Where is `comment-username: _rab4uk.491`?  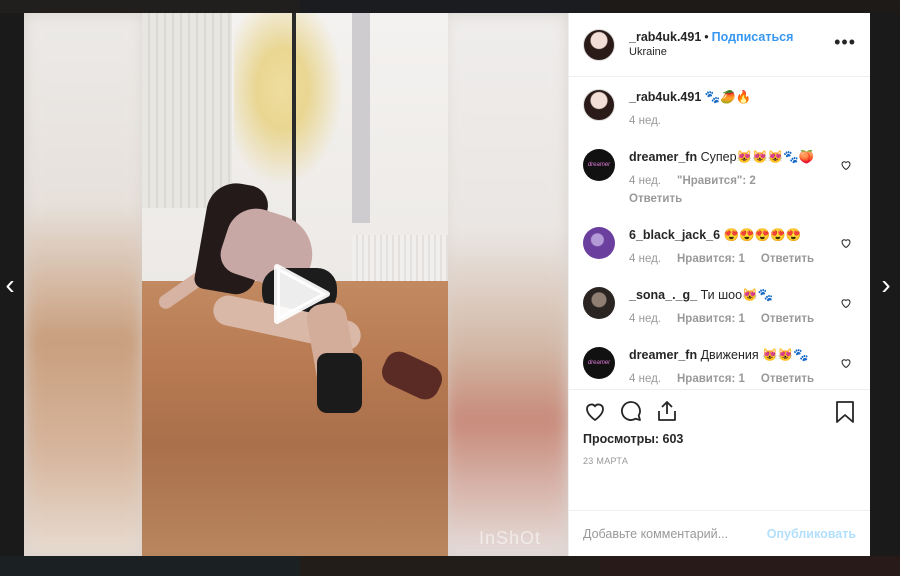 comment-username: _rab4uk.491 is located at coordinates (665, 97).